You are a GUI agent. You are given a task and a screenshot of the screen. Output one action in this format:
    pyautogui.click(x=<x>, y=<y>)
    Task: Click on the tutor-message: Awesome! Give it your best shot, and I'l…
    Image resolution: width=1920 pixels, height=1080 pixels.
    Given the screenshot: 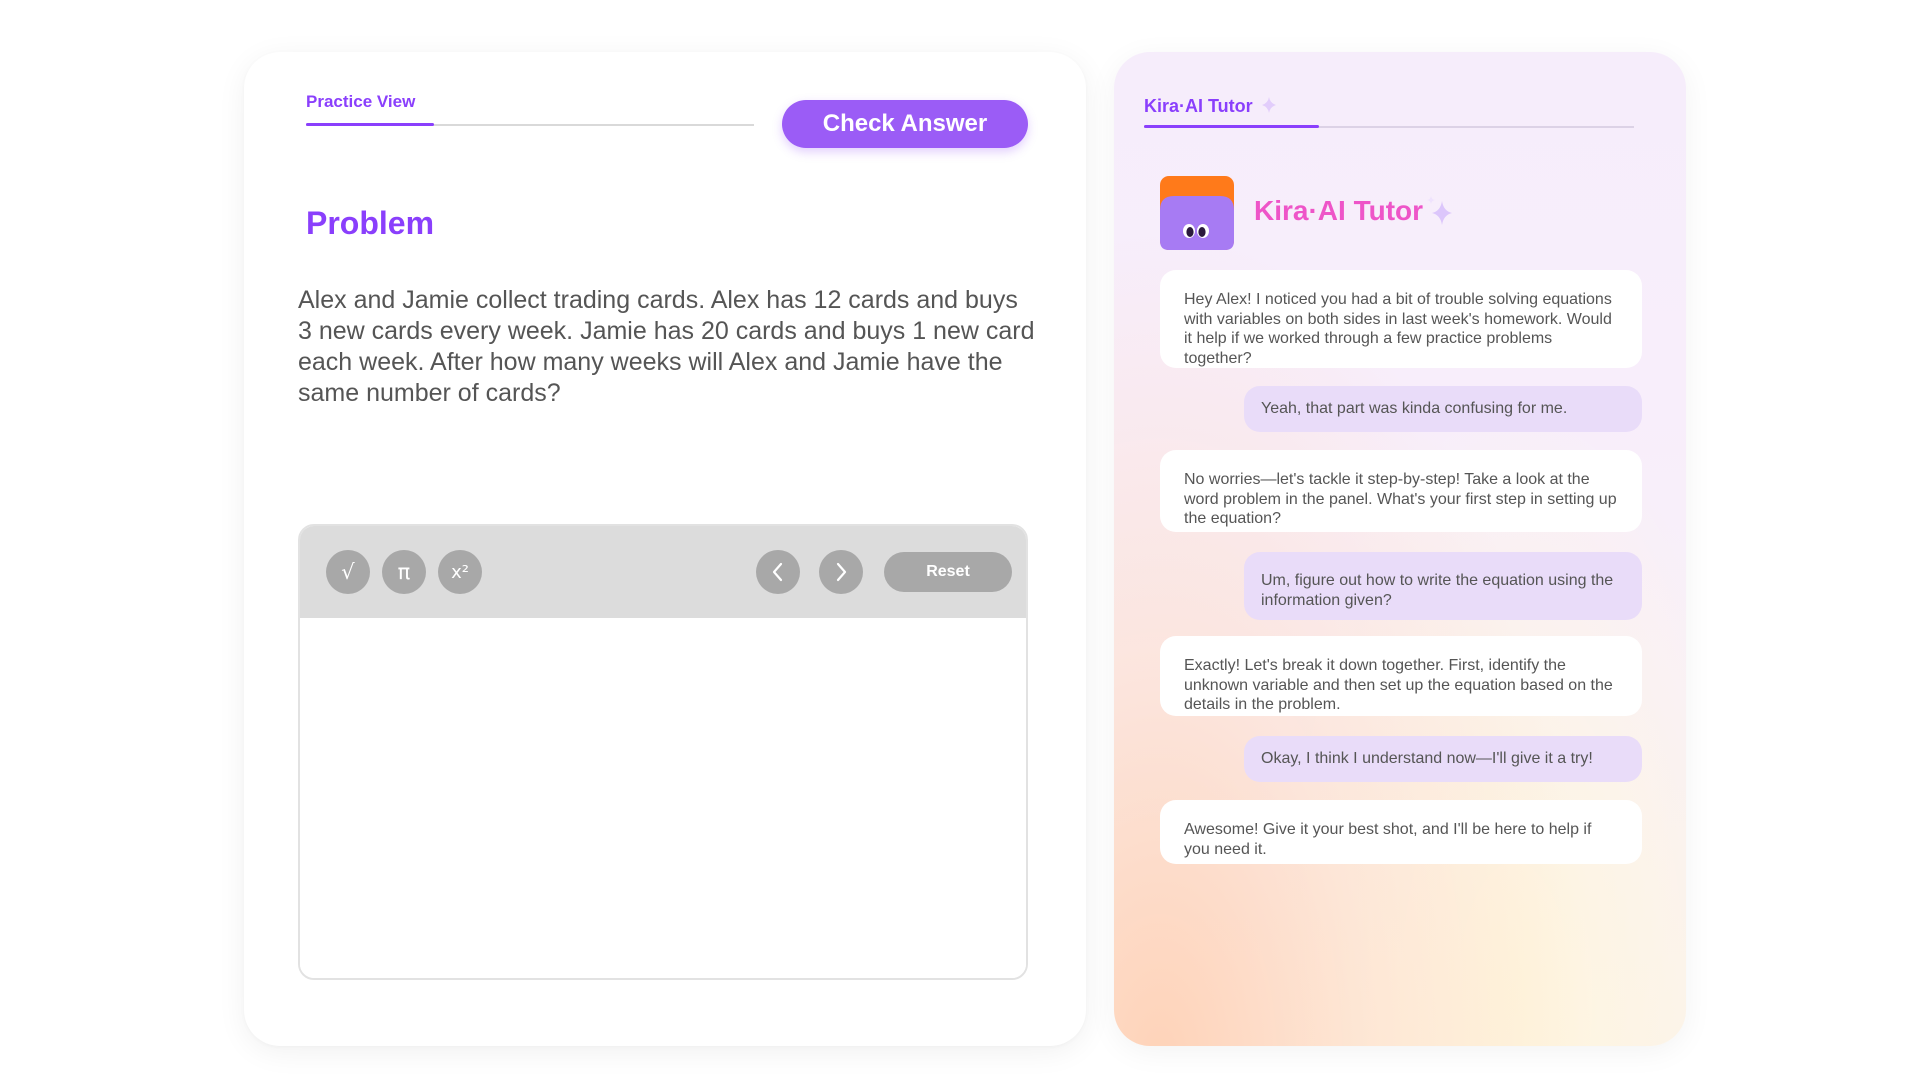 What is the action you would take?
    pyautogui.click(x=1401, y=832)
    